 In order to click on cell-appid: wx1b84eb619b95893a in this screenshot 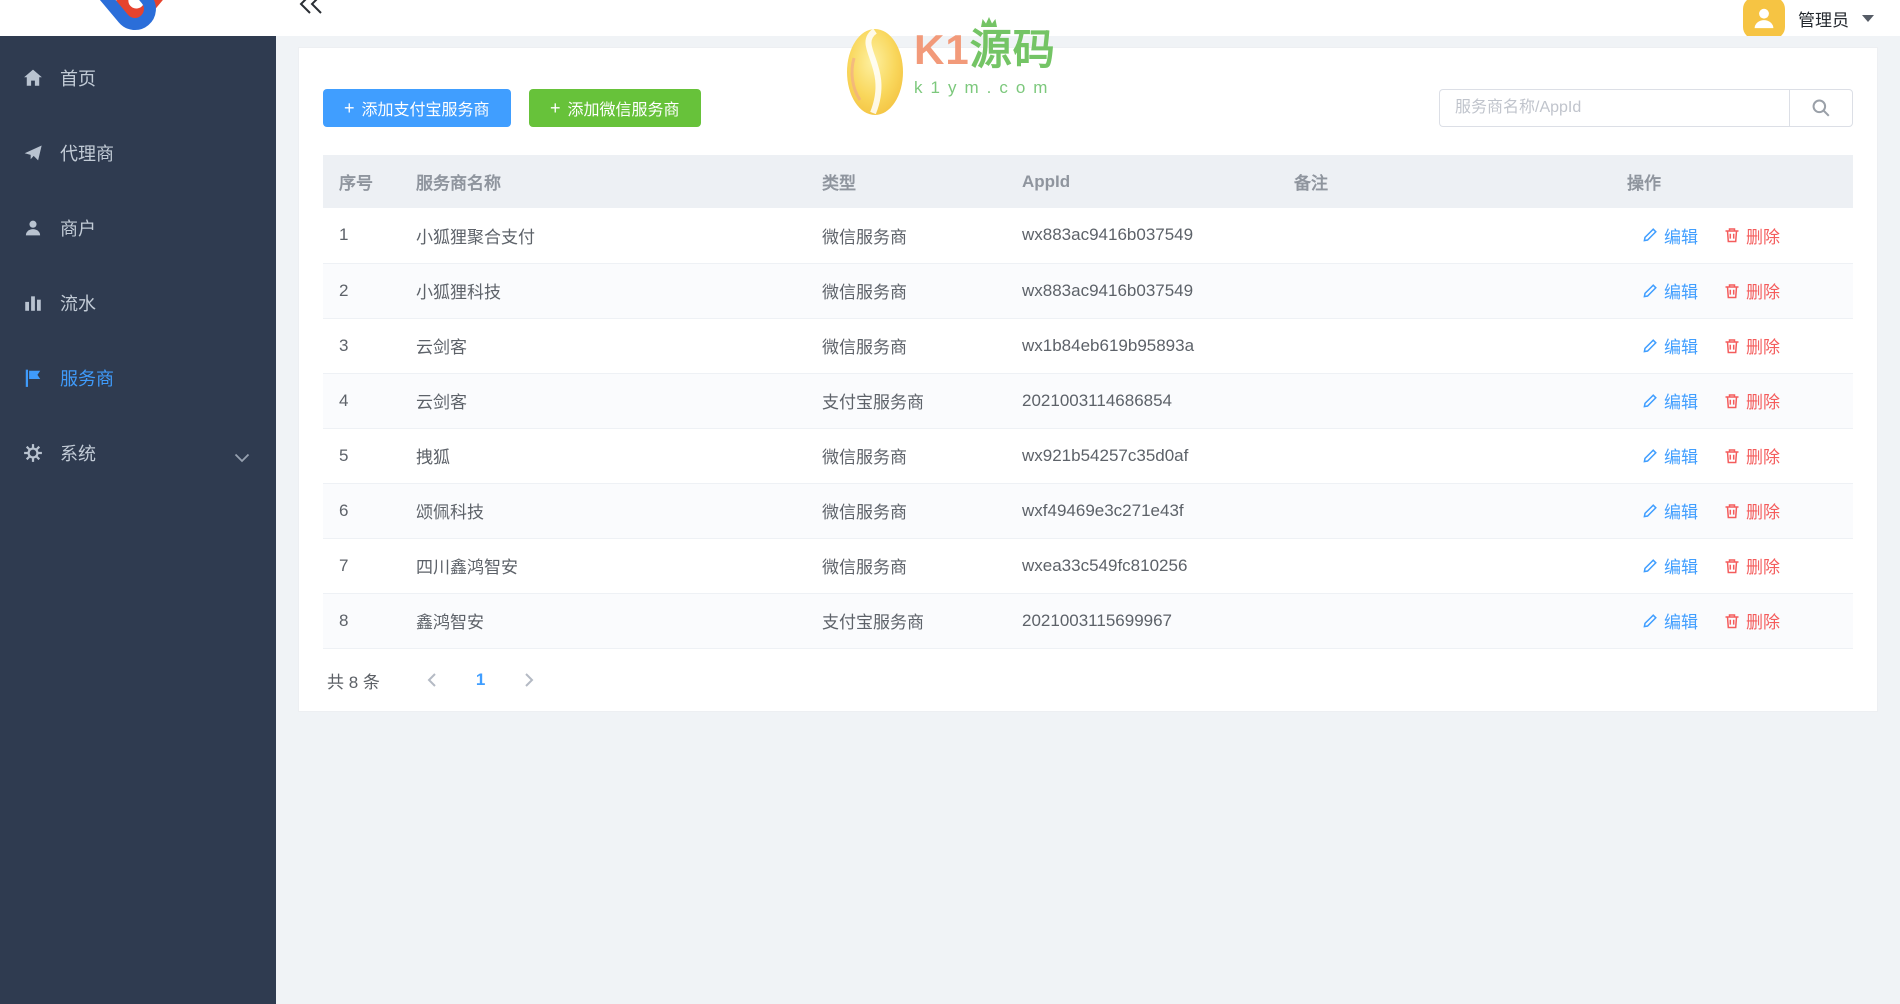, I will do `click(1158, 346)`.